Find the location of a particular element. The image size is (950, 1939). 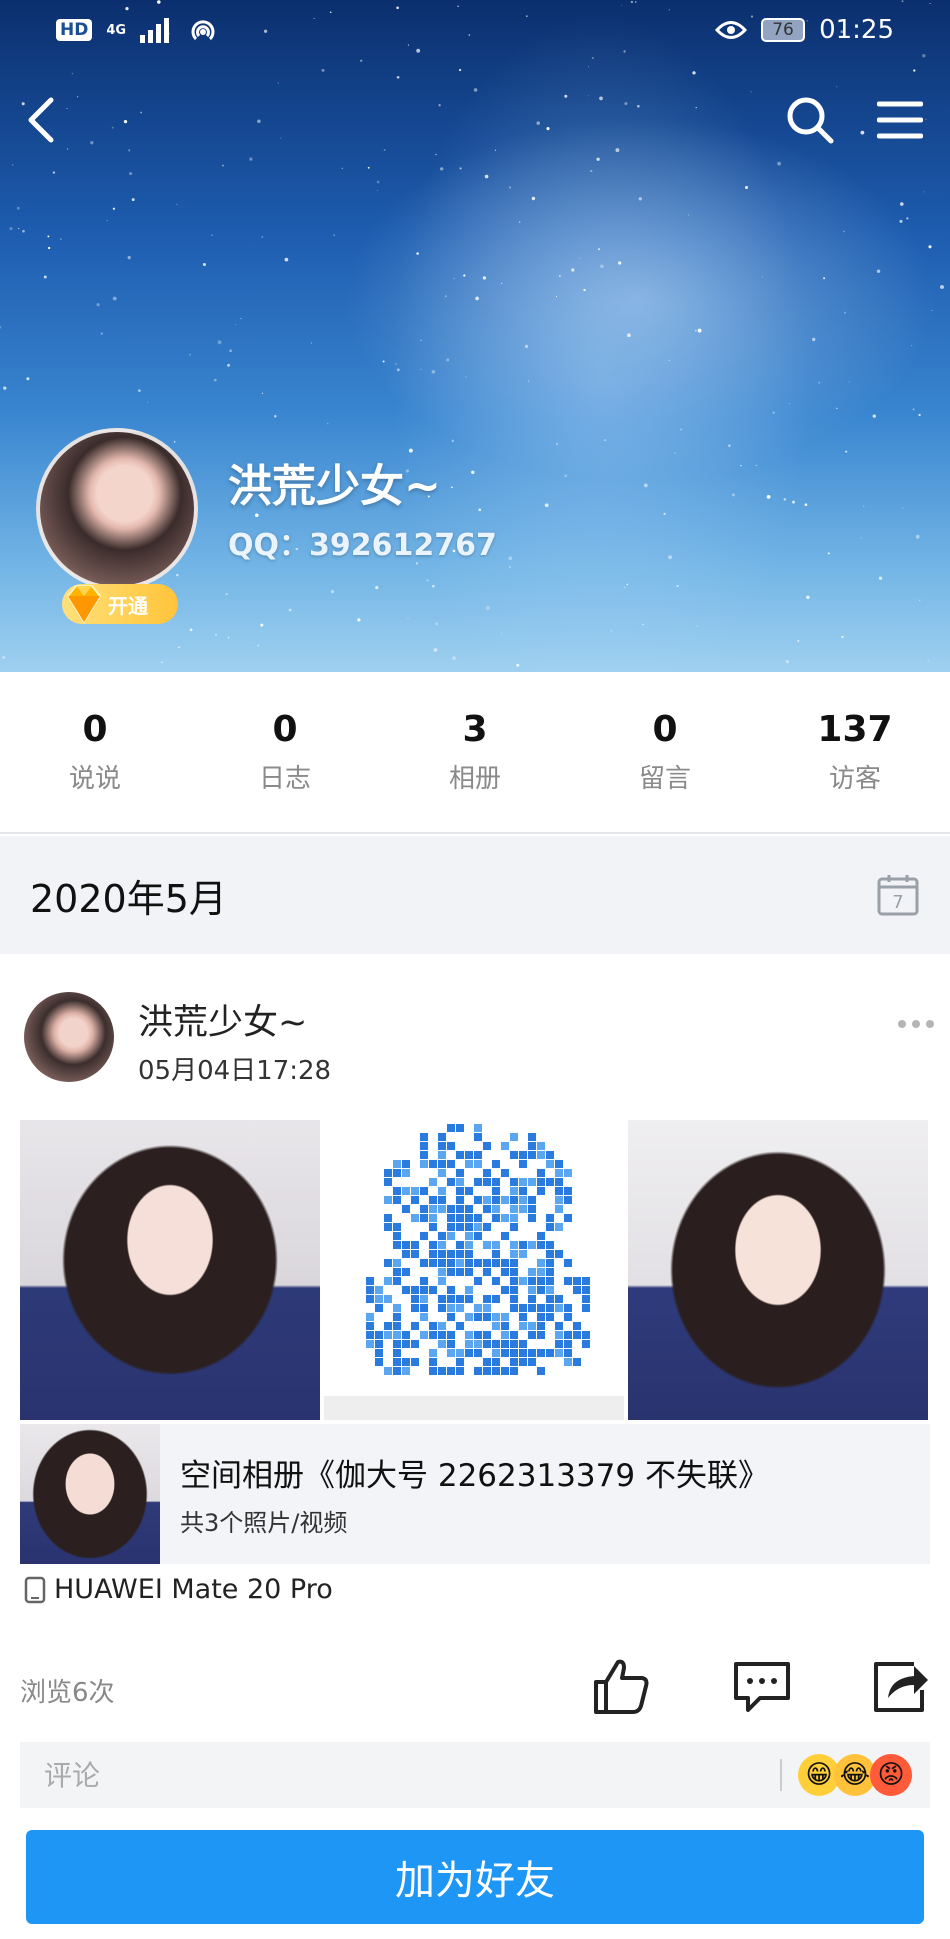

diamond-icon is located at coordinates (84, 604).